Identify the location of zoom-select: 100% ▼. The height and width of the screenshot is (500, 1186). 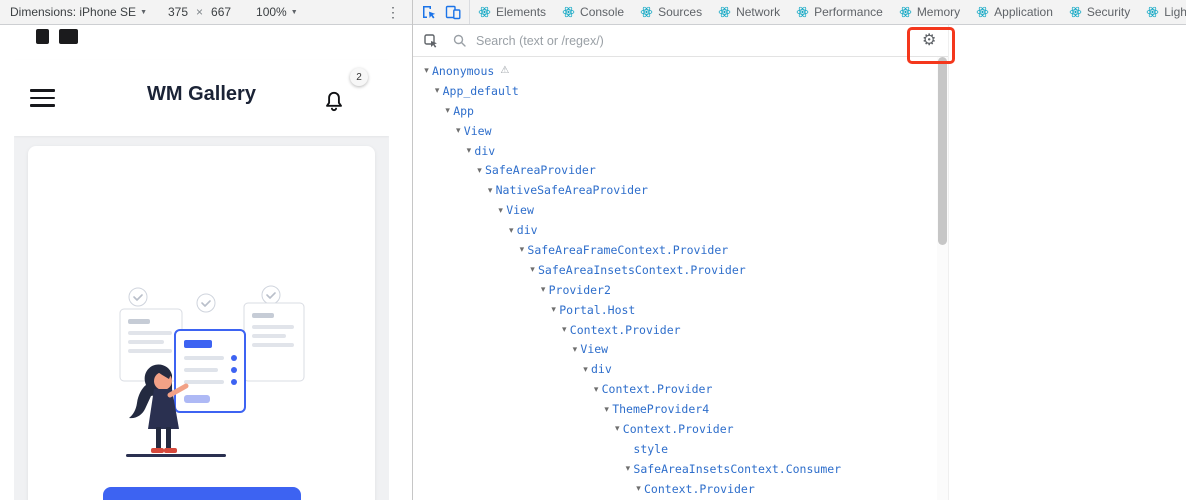
(277, 12).